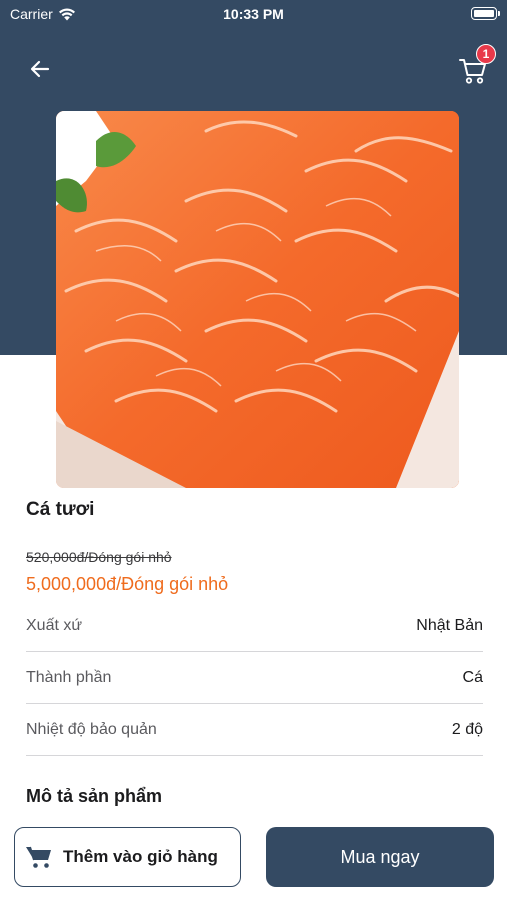 The width and height of the screenshot is (507, 900). What do you see at coordinates (60, 509) in the screenshot?
I see `product-name: Cá tươi` at bounding box center [60, 509].